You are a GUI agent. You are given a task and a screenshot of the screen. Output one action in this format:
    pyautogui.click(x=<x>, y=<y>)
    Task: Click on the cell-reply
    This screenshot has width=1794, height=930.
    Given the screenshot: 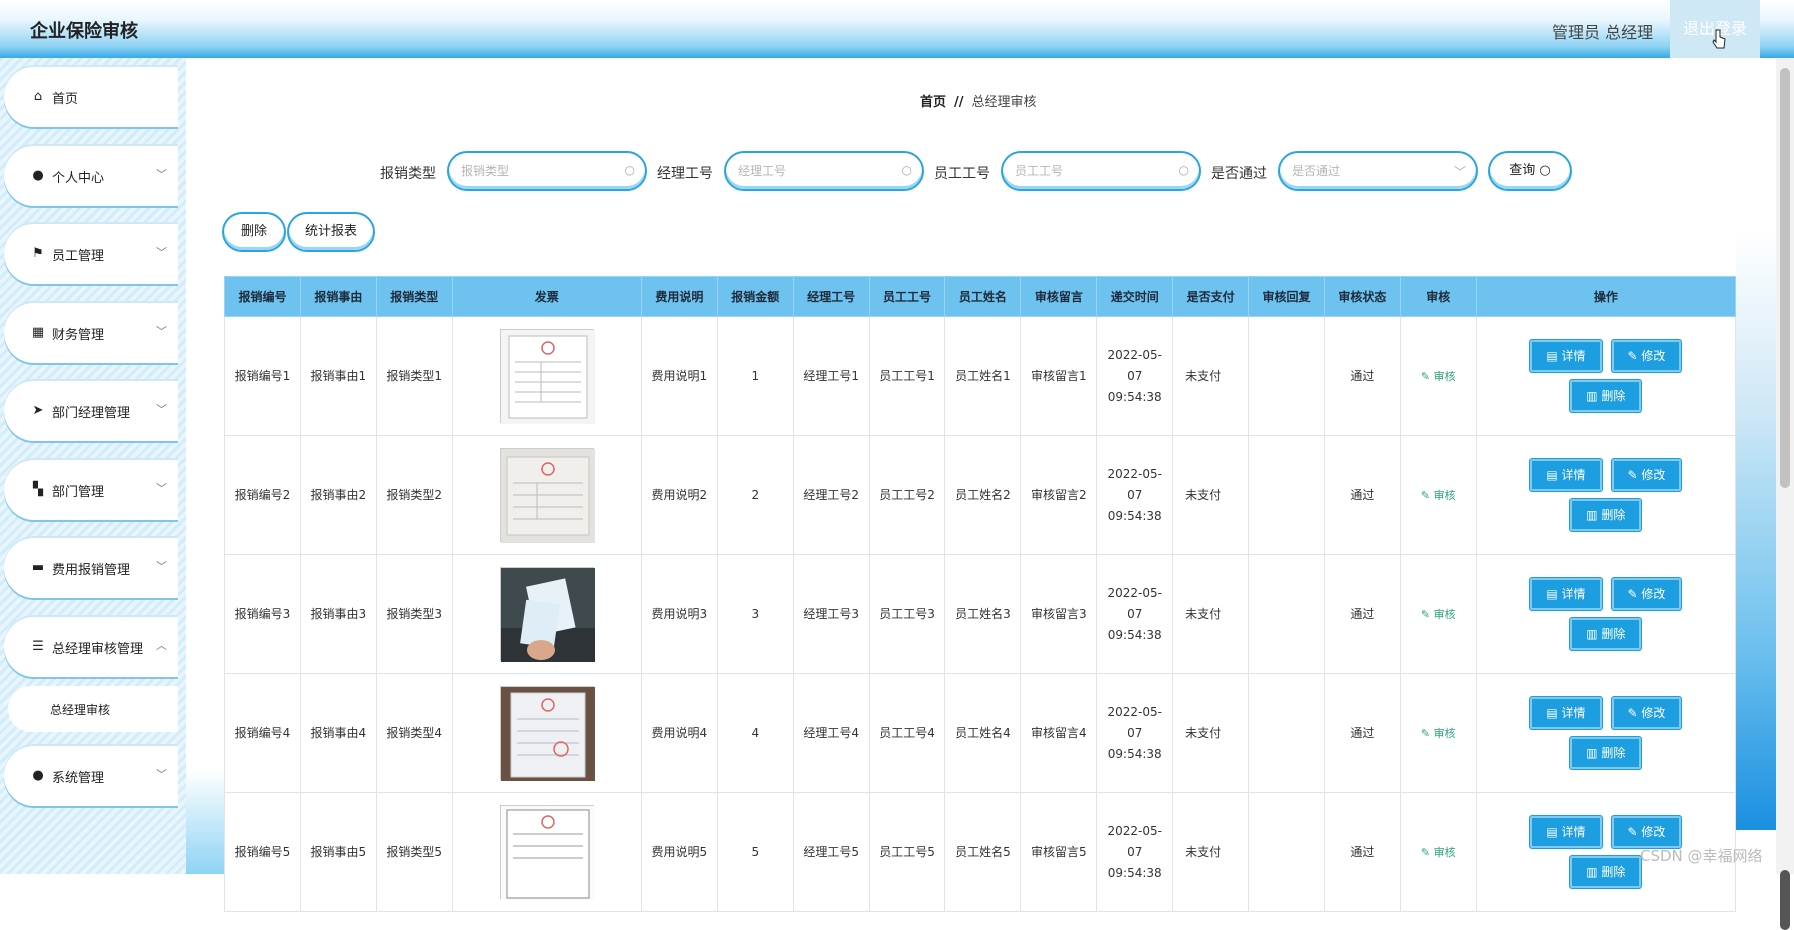 What is the action you would take?
    pyautogui.click(x=1286, y=733)
    